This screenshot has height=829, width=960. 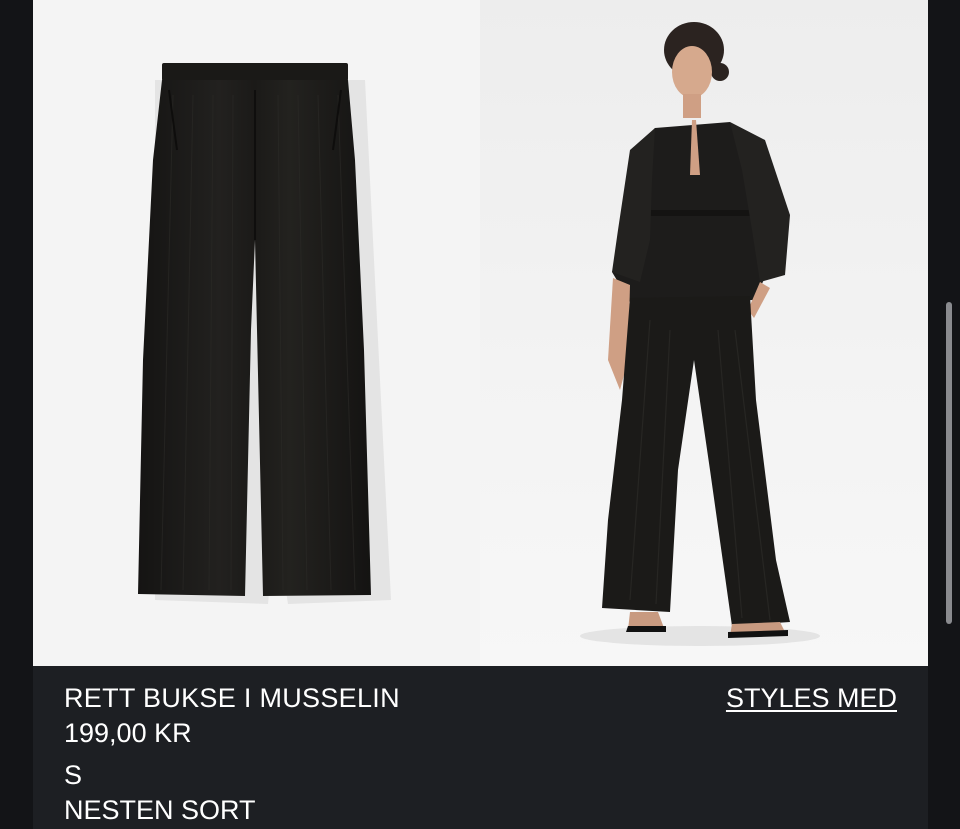 I want to click on styles-with-link: STYLES MED, so click(x=811, y=698).